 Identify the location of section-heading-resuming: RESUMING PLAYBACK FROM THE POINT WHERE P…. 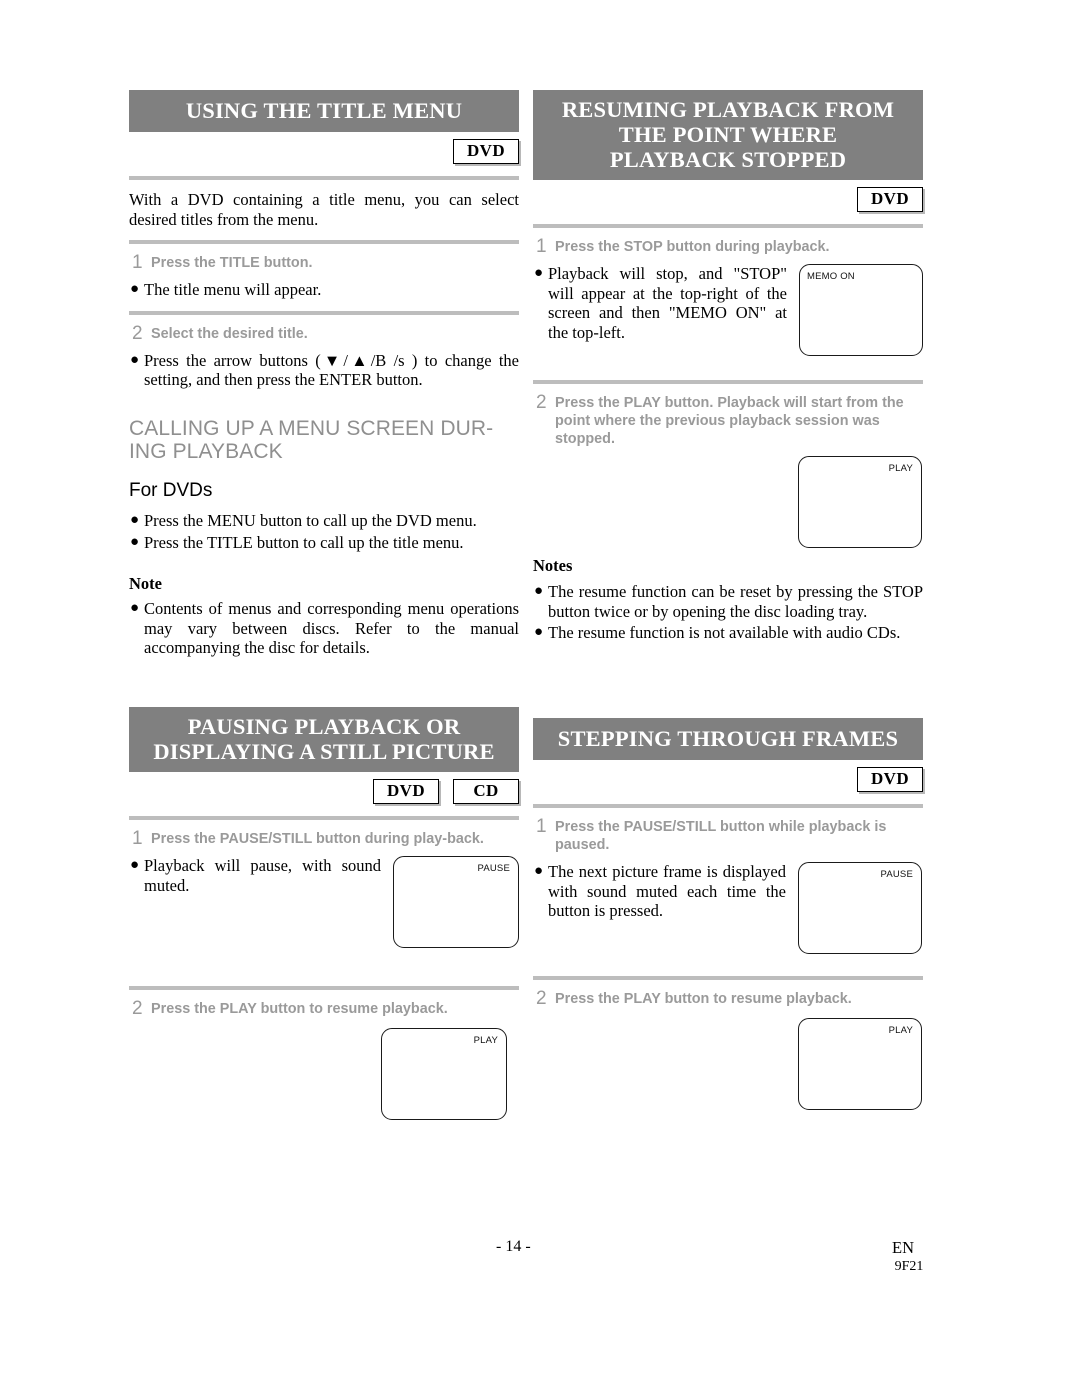
(728, 135).